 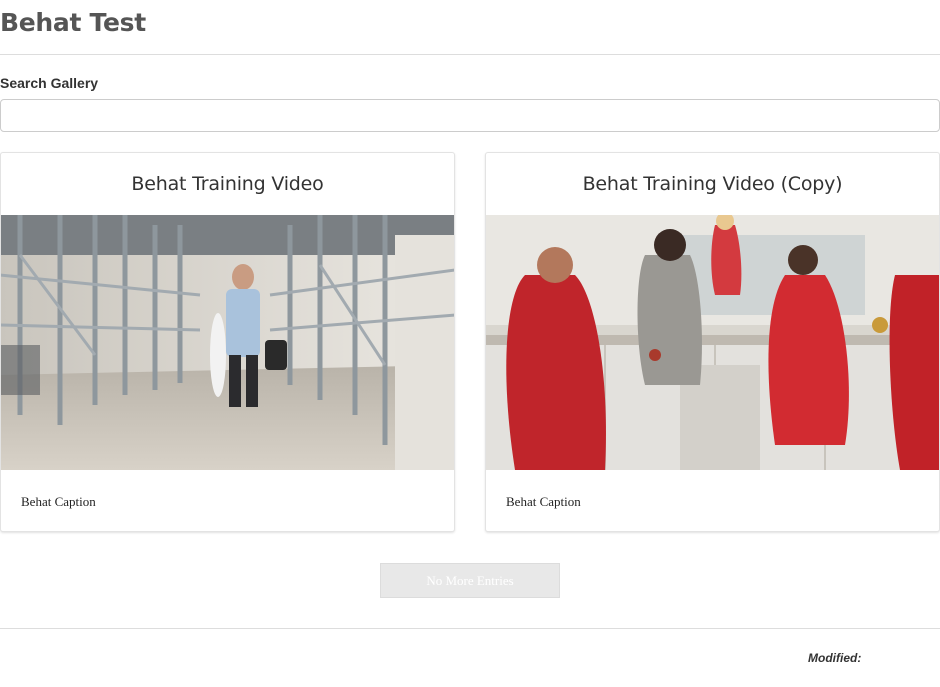 I want to click on title-divider, so click(x=470, y=54).